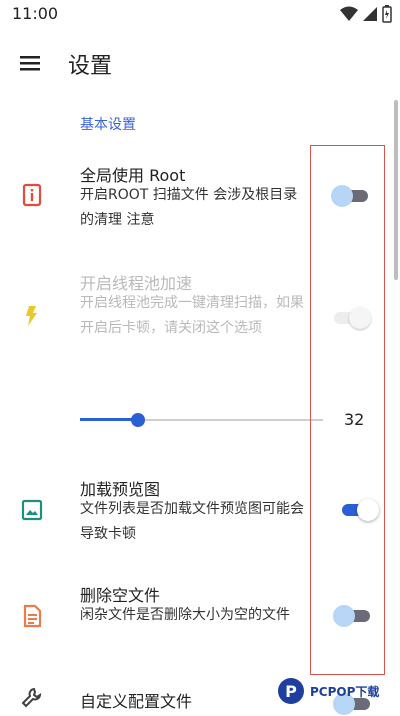 Image resolution: width=400 pixels, height=716 pixels. I want to click on svg-text: P, so click(291, 691).